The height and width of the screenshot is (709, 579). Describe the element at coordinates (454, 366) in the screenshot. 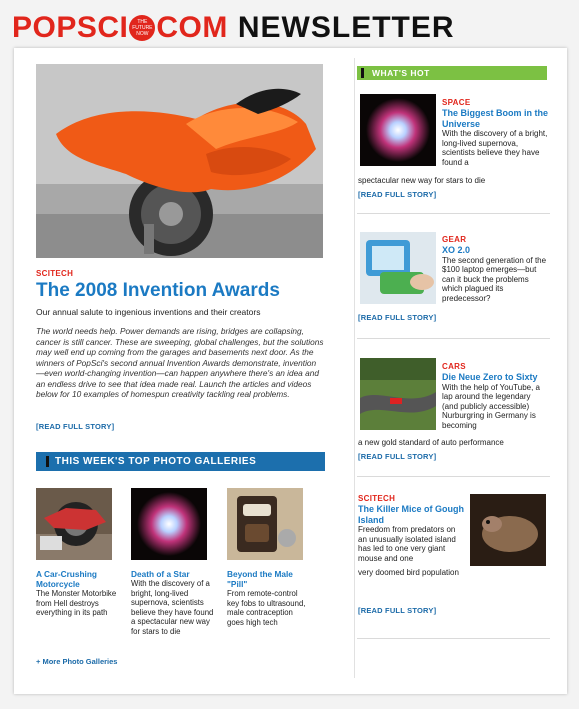

I see `story-category: CARS` at that location.